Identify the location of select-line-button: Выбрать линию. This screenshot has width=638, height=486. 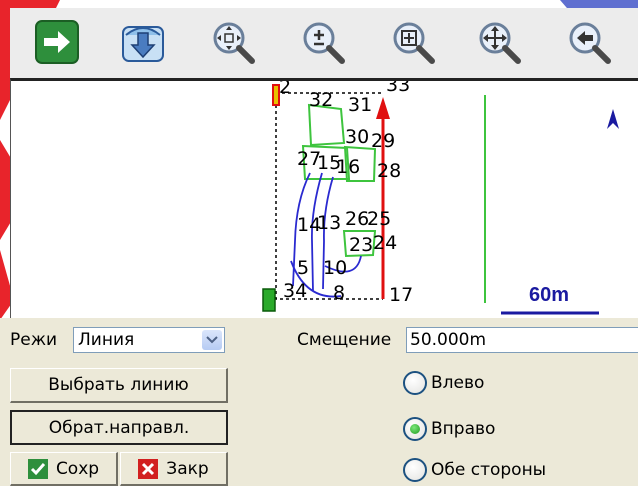
(119, 385).